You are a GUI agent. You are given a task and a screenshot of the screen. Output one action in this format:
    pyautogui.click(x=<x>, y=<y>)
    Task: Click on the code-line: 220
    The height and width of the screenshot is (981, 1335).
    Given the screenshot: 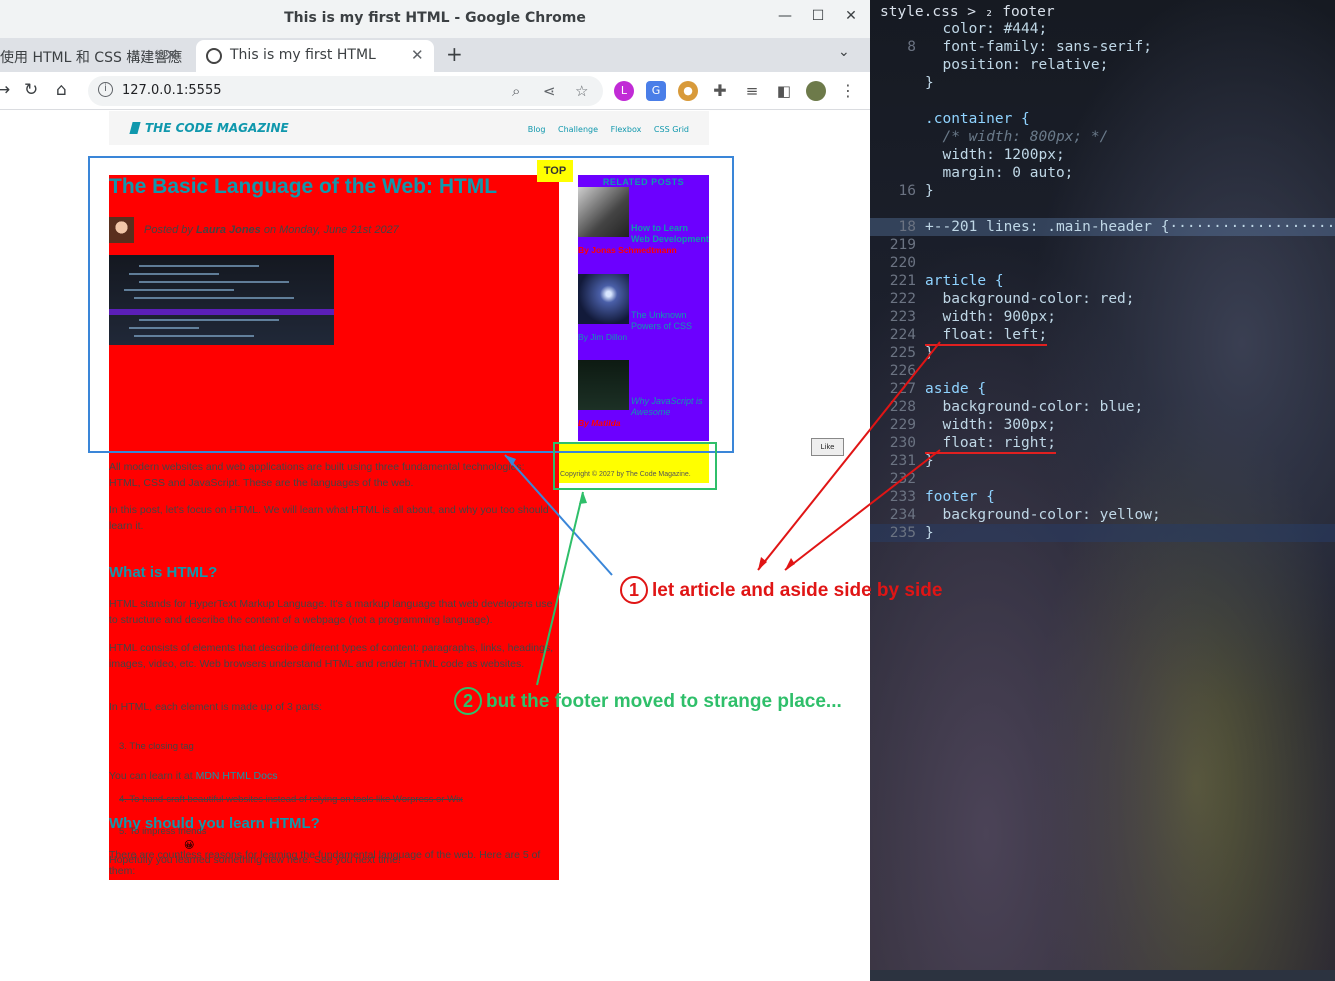 What is the action you would take?
    pyautogui.click(x=1102, y=263)
    